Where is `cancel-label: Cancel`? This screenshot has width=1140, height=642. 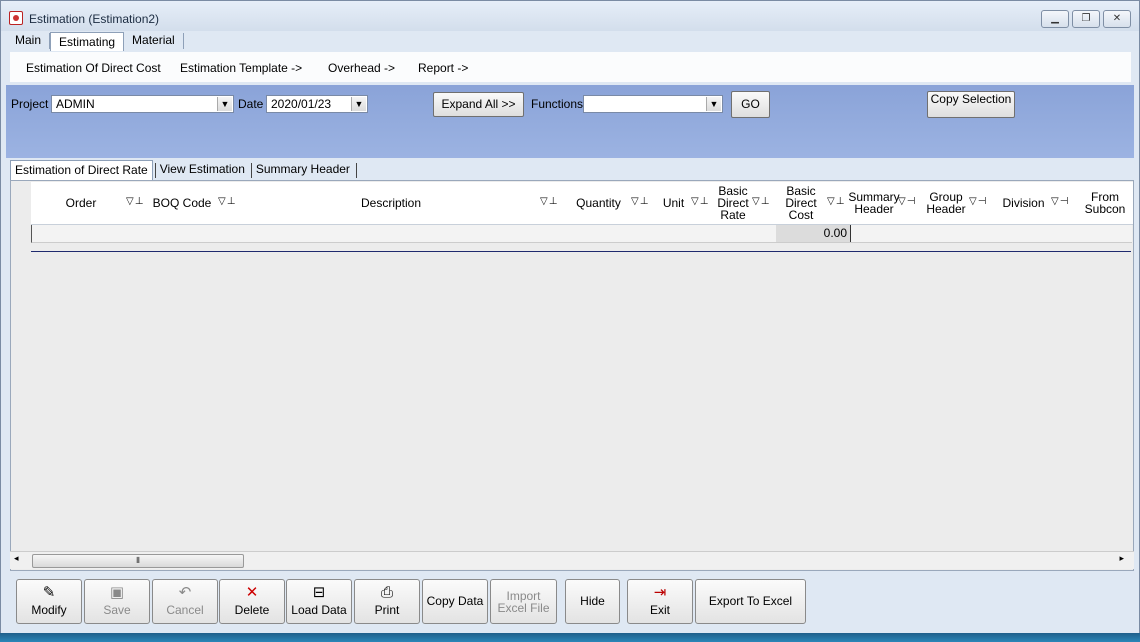
cancel-label: Cancel is located at coordinates (185, 610).